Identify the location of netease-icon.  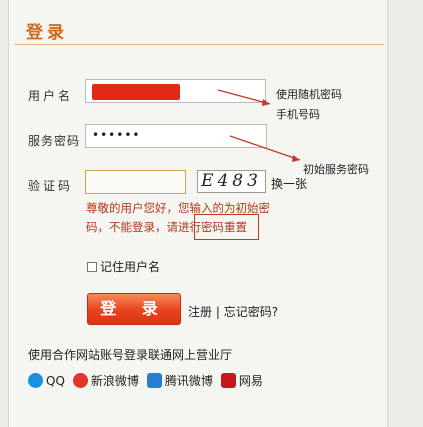
(228, 380).